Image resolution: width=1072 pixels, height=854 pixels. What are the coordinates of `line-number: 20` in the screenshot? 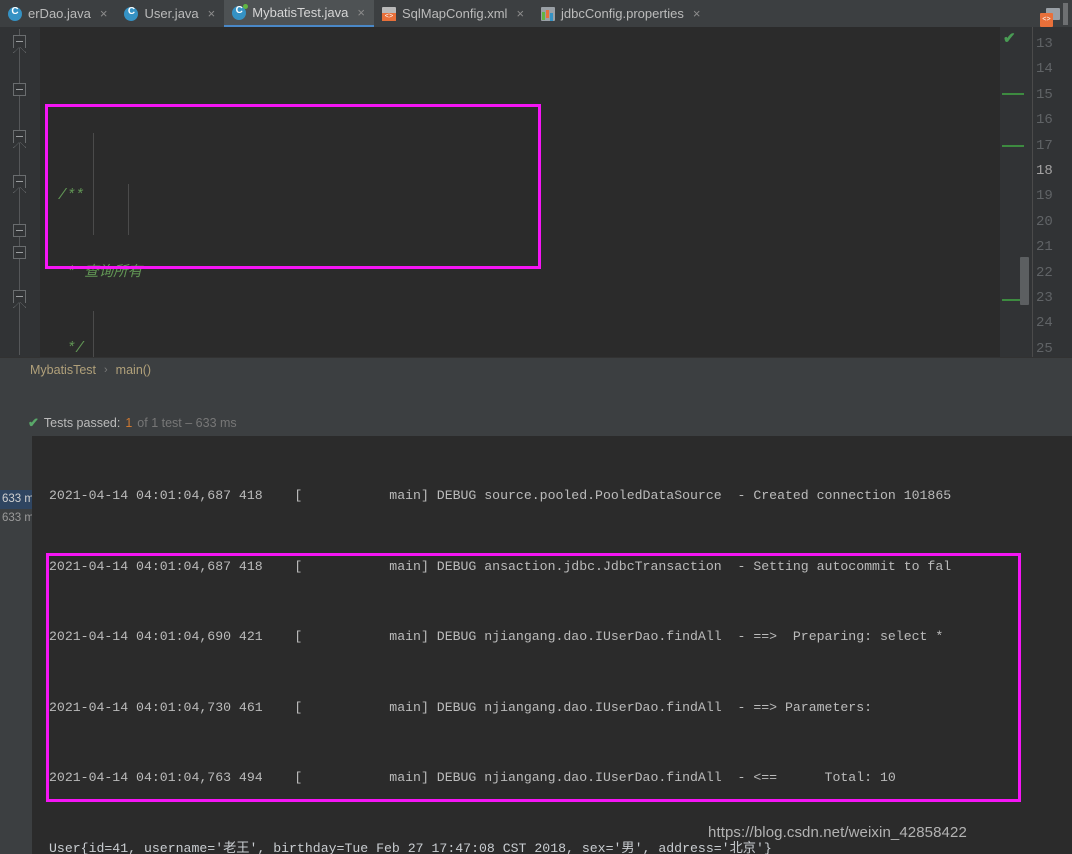 It's located at (1044, 222).